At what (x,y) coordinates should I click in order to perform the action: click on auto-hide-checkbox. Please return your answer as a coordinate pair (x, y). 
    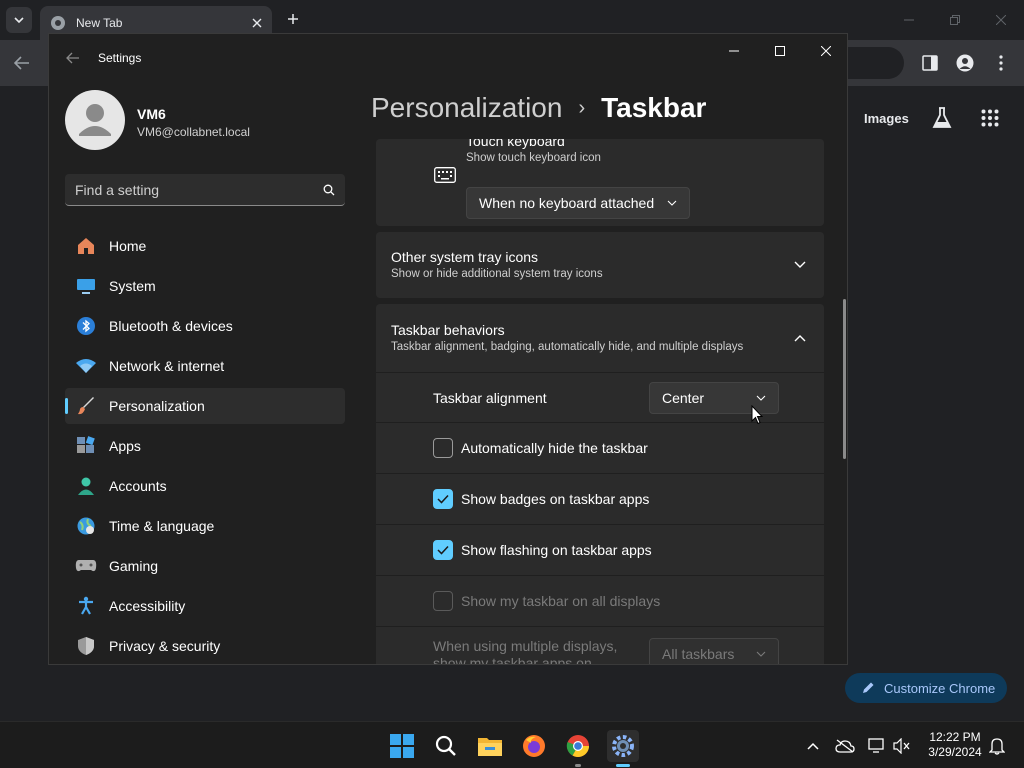
    Looking at the image, I should click on (443, 448).